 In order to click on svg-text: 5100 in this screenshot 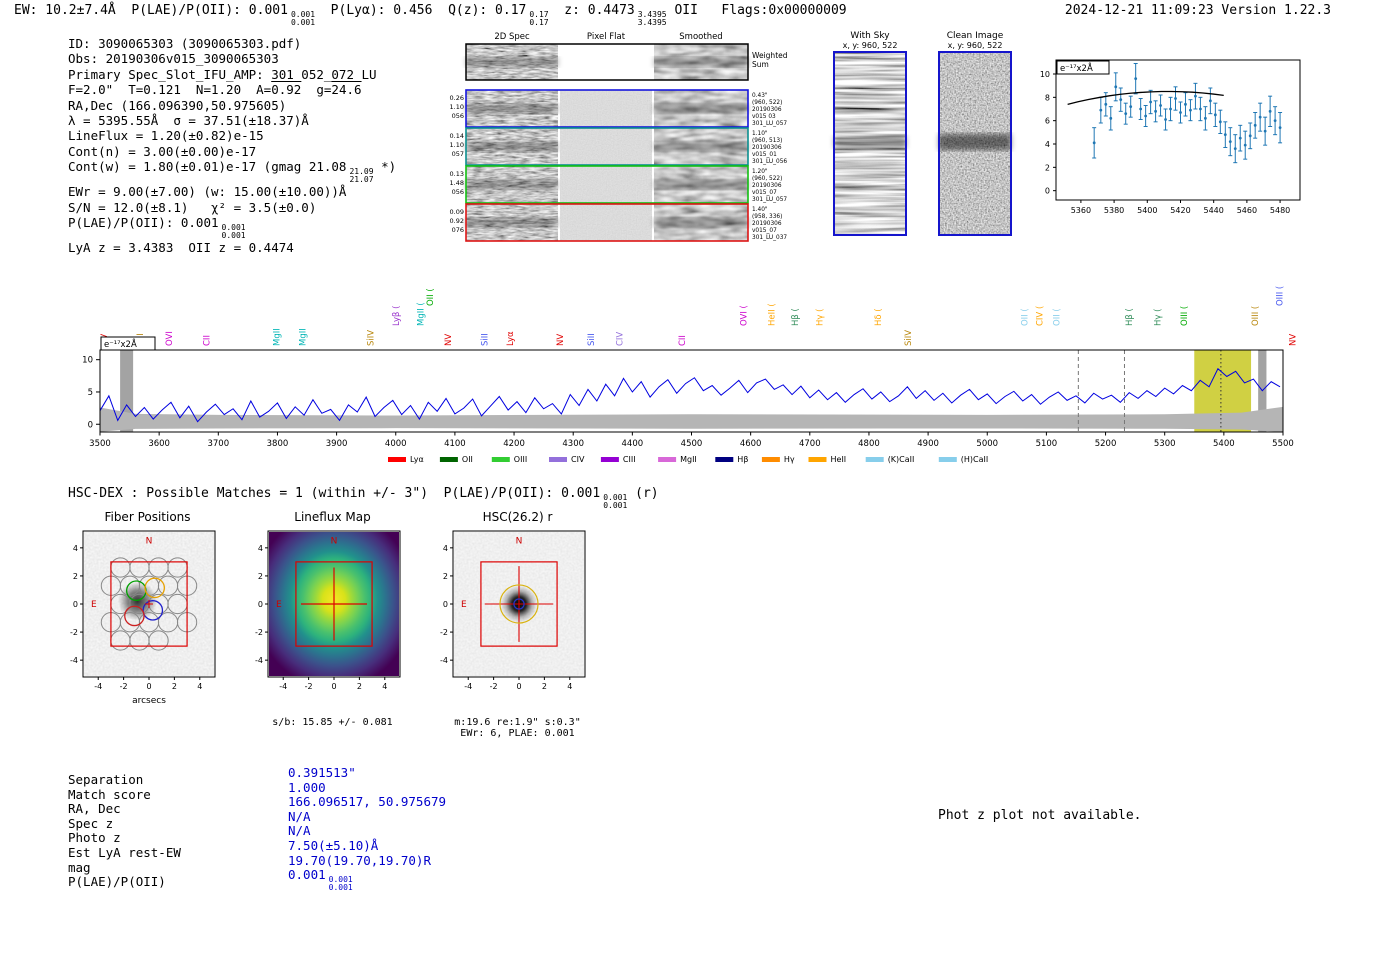, I will do `click(1047, 444)`.